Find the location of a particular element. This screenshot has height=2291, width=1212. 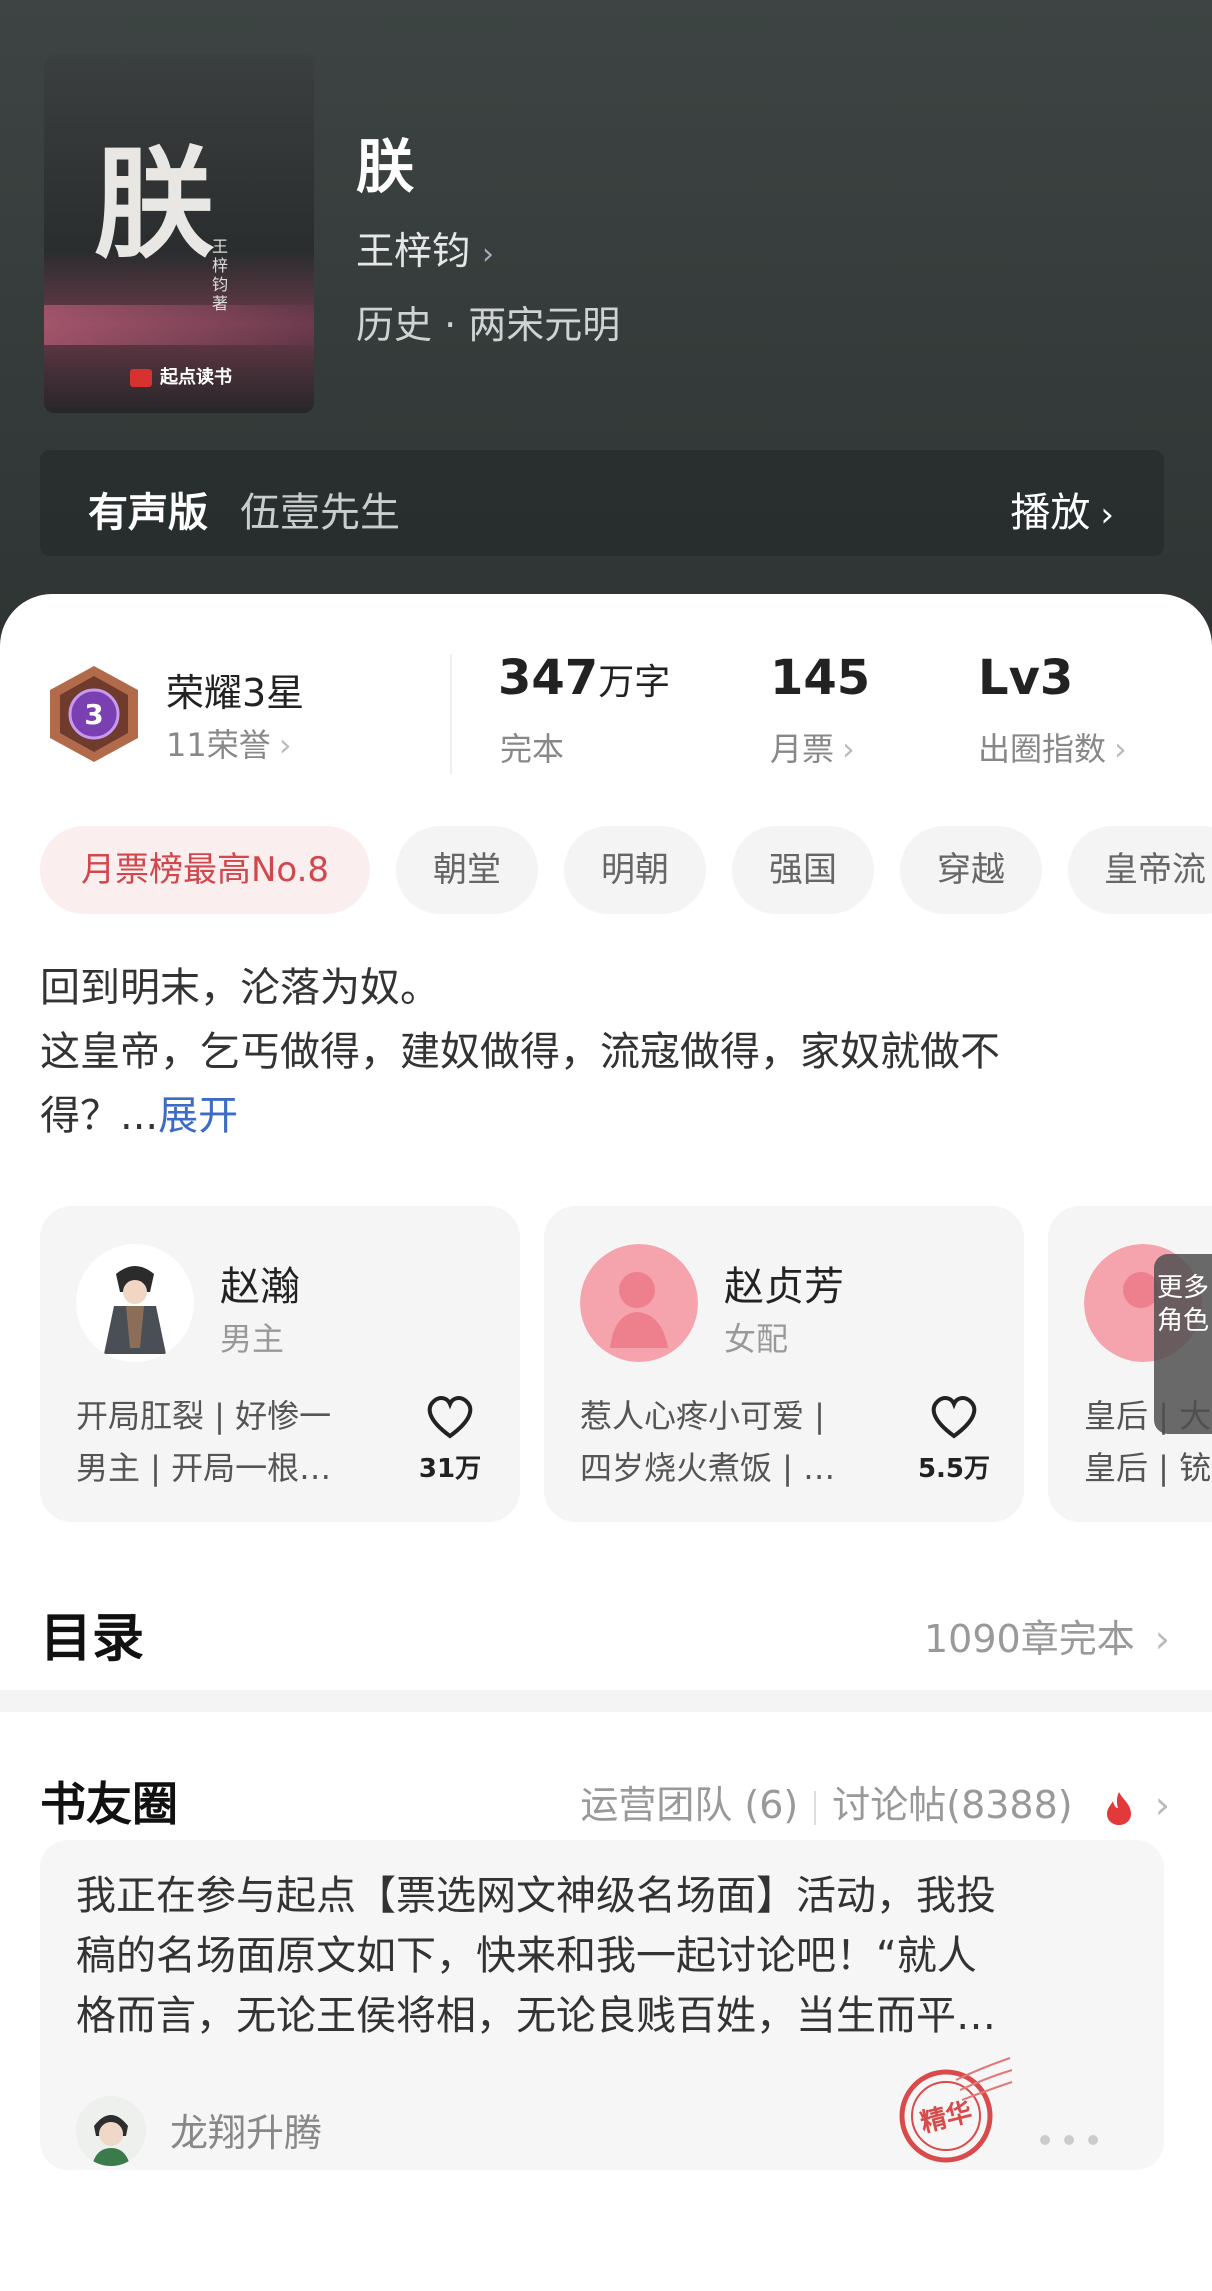

cover-title-char: 朕 is located at coordinates (154, 204).